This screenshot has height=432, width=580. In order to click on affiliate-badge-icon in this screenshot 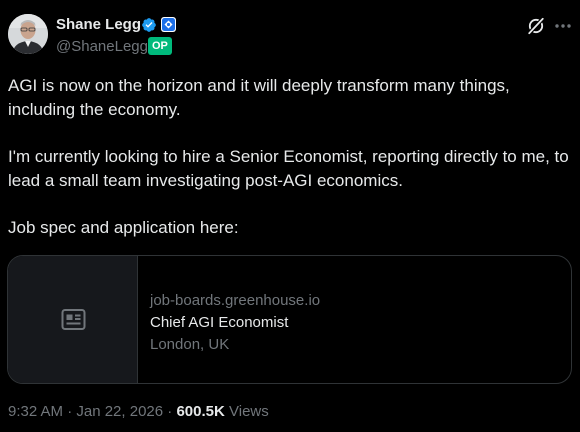, I will do `click(168, 24)`.